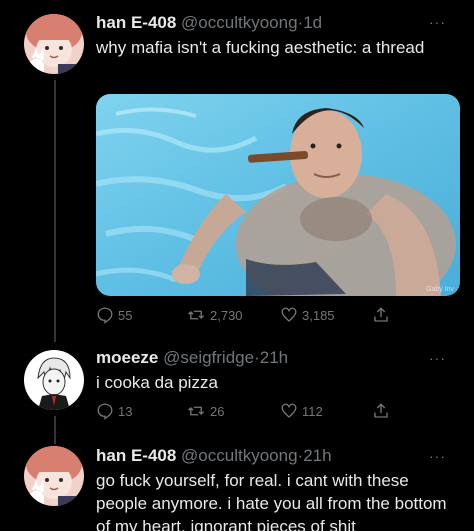 This screenshot has width=474, height=531. I want to click on reply-button: 13, so click(114, 411).